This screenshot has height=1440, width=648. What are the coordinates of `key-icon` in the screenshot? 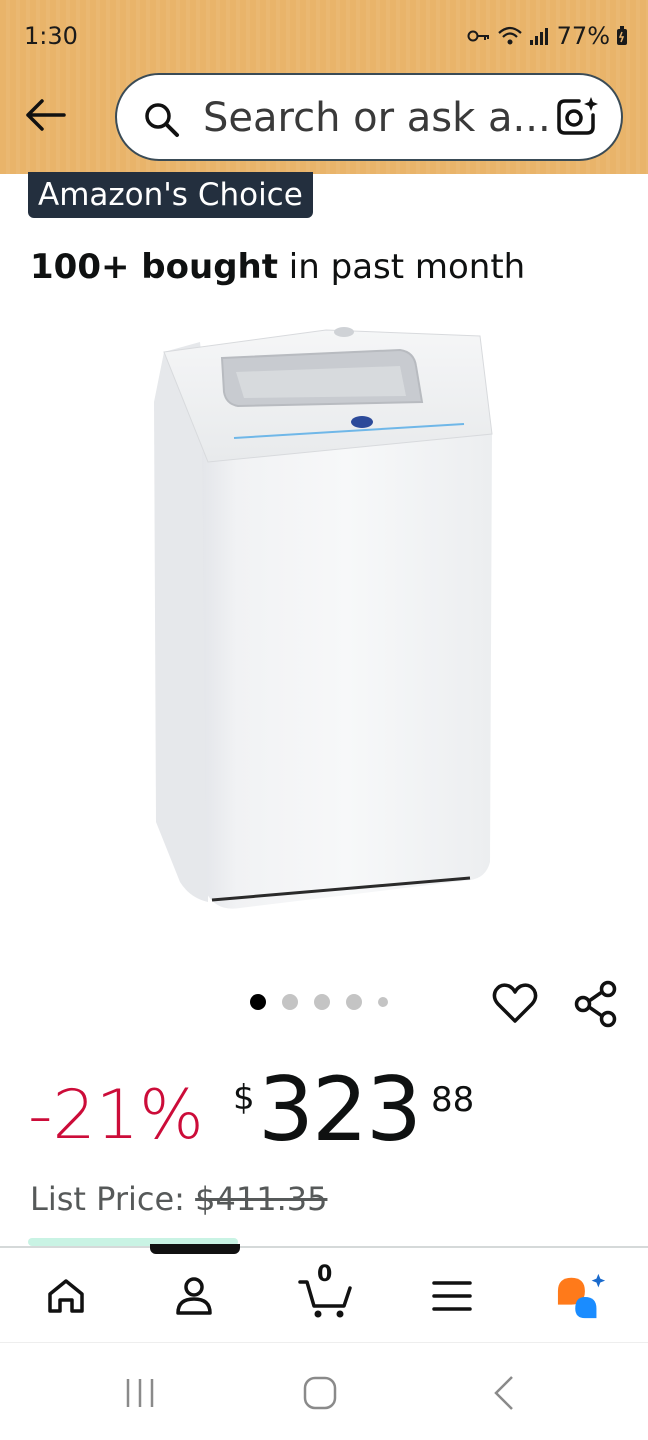 It's located at (479, 36).